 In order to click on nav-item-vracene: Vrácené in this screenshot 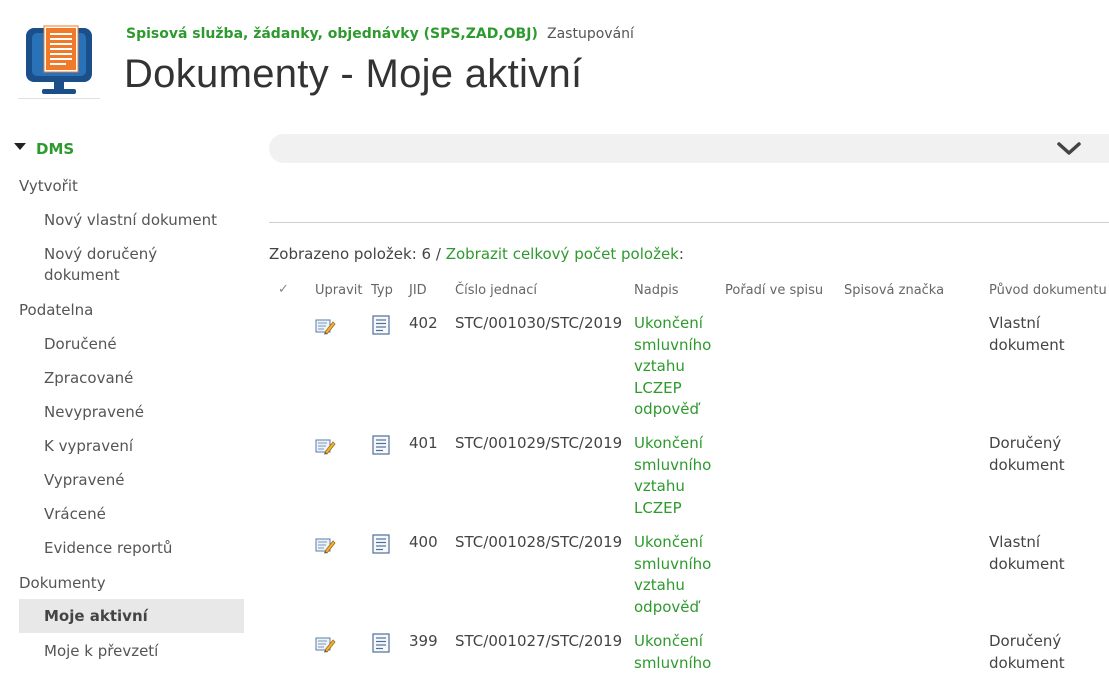, I will do `click(75, 514)`.